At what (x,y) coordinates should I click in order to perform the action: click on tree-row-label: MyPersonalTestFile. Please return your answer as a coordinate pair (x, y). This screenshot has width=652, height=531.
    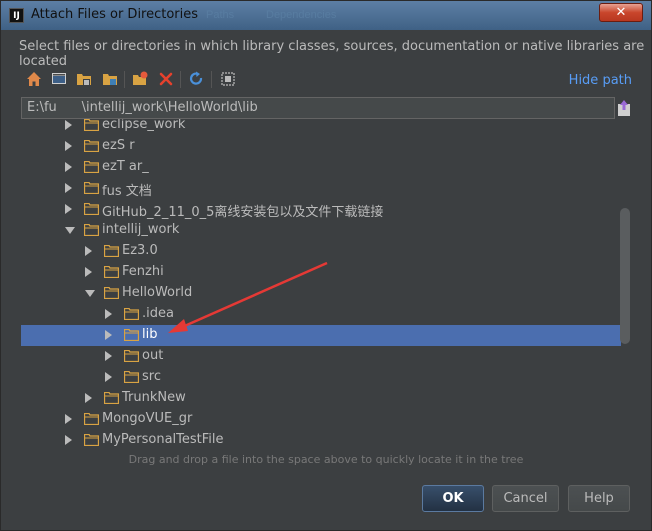
    Looking at the image, I should click on (163, 439).